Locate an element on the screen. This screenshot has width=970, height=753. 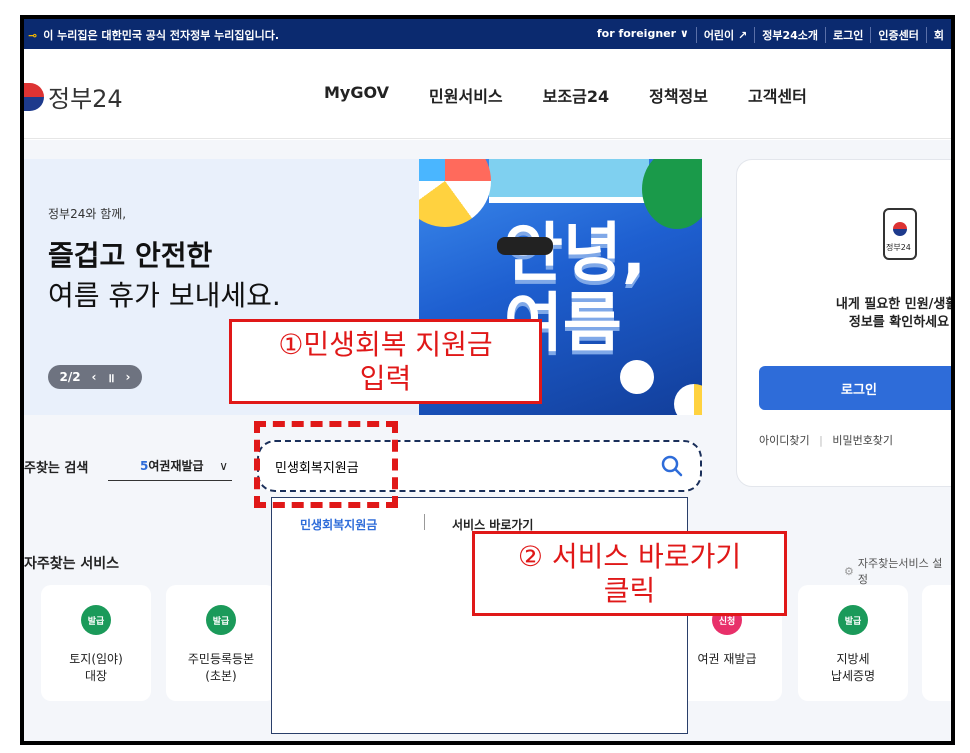
settings-label: 자주찾는서비스 설정 is located at coordinates (900, 571).